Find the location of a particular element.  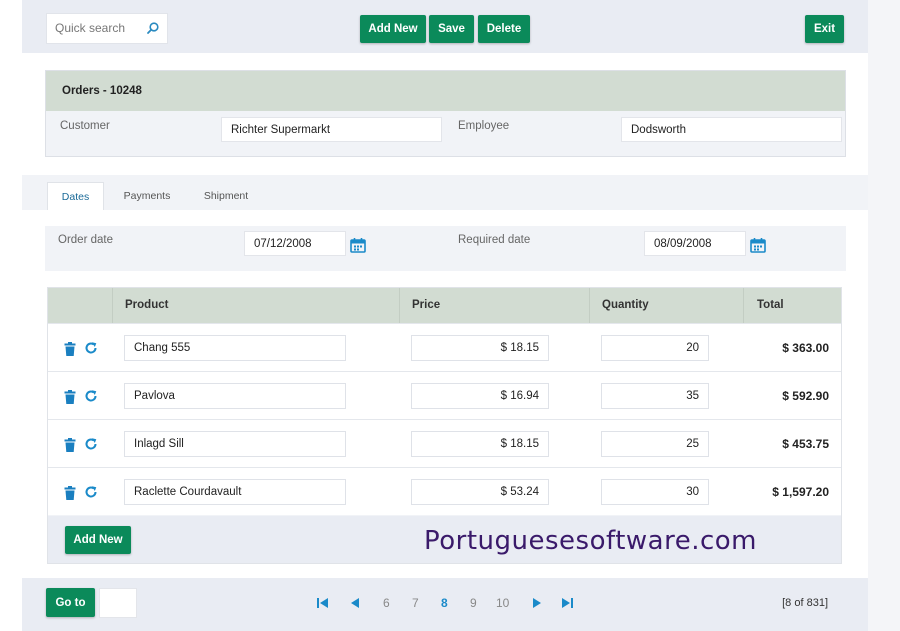

pagination-bar: Go to 6 7 8 9 10 [8 of 831] is located at coordinates (445, 604).